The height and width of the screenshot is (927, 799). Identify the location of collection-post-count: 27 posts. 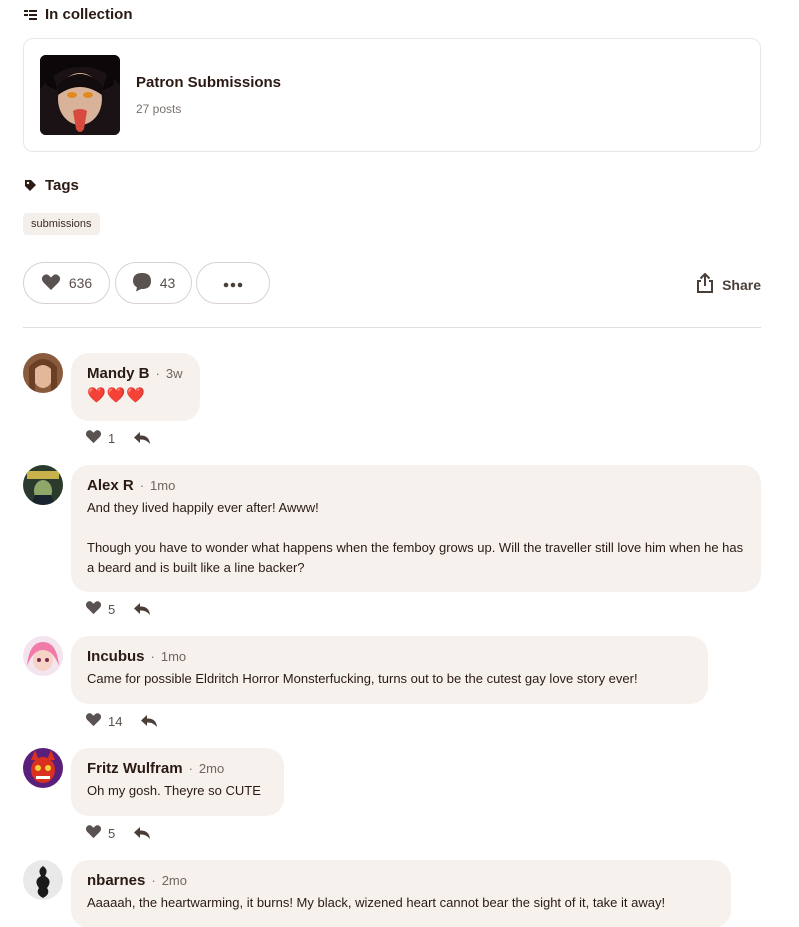
(159, 109).